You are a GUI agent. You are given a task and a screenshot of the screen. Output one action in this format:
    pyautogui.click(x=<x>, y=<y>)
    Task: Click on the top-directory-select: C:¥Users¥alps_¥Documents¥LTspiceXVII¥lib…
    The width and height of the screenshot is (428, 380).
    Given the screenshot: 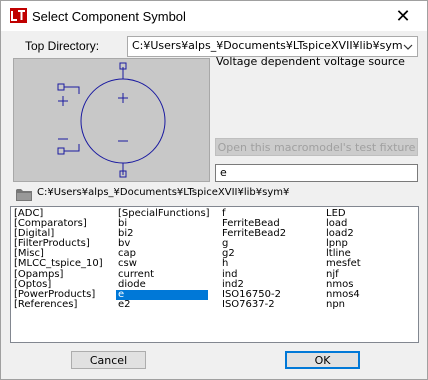 What is the action you would take?
    pyautogui.click(x=272, y=46)
    